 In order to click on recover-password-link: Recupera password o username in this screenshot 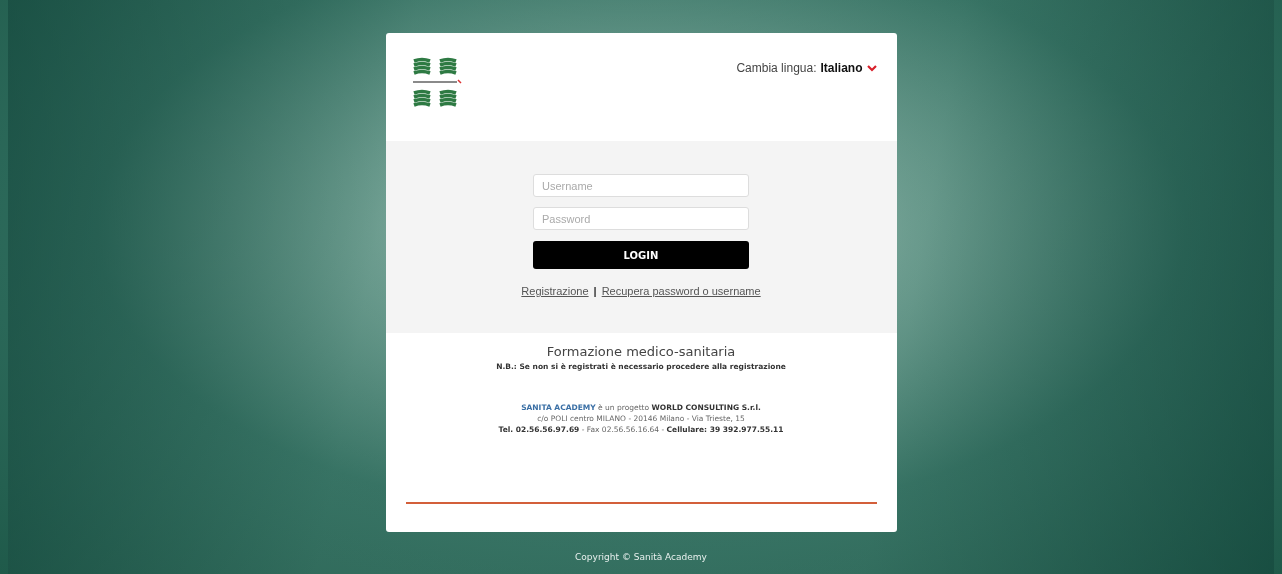, I will do `click(681, 291)`.